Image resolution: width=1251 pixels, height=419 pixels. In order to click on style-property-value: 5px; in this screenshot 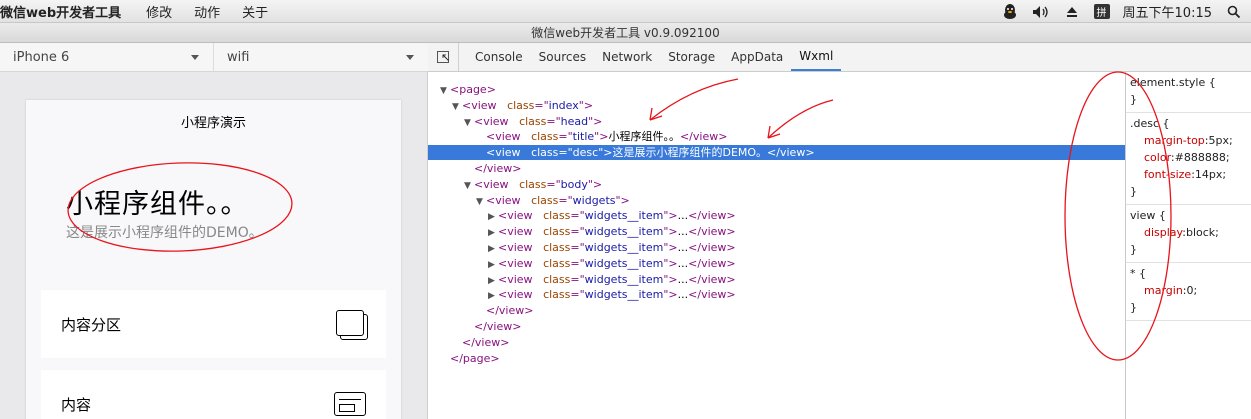, I will do `click(1220, 140)`.